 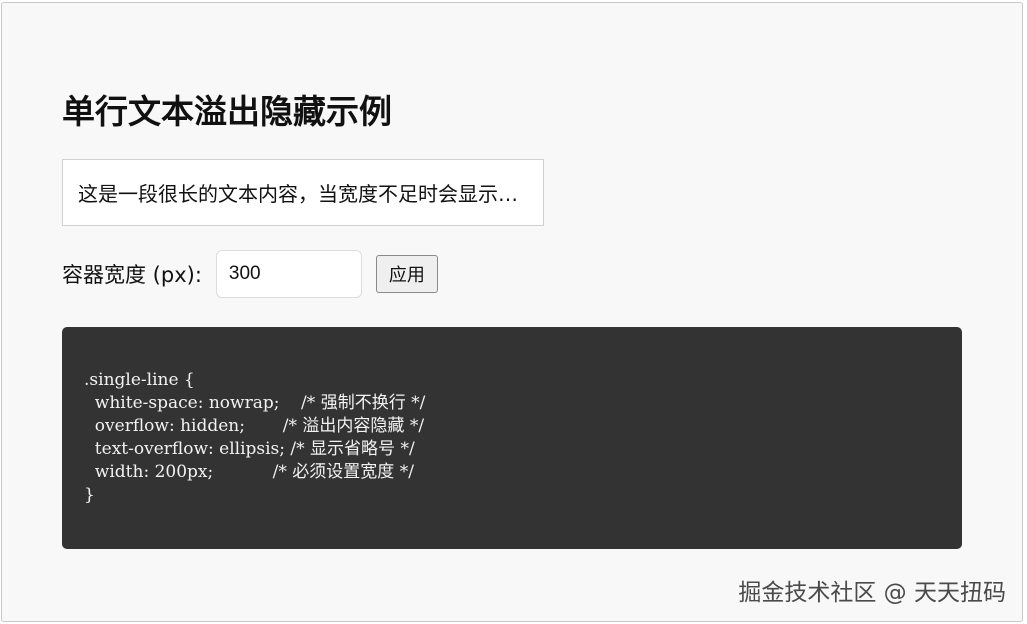 What do you see at coordinates (132, 275) in the screenshot?
I see `container-width-label: 容器宽度 (px):` at bounding box center [132, 275].